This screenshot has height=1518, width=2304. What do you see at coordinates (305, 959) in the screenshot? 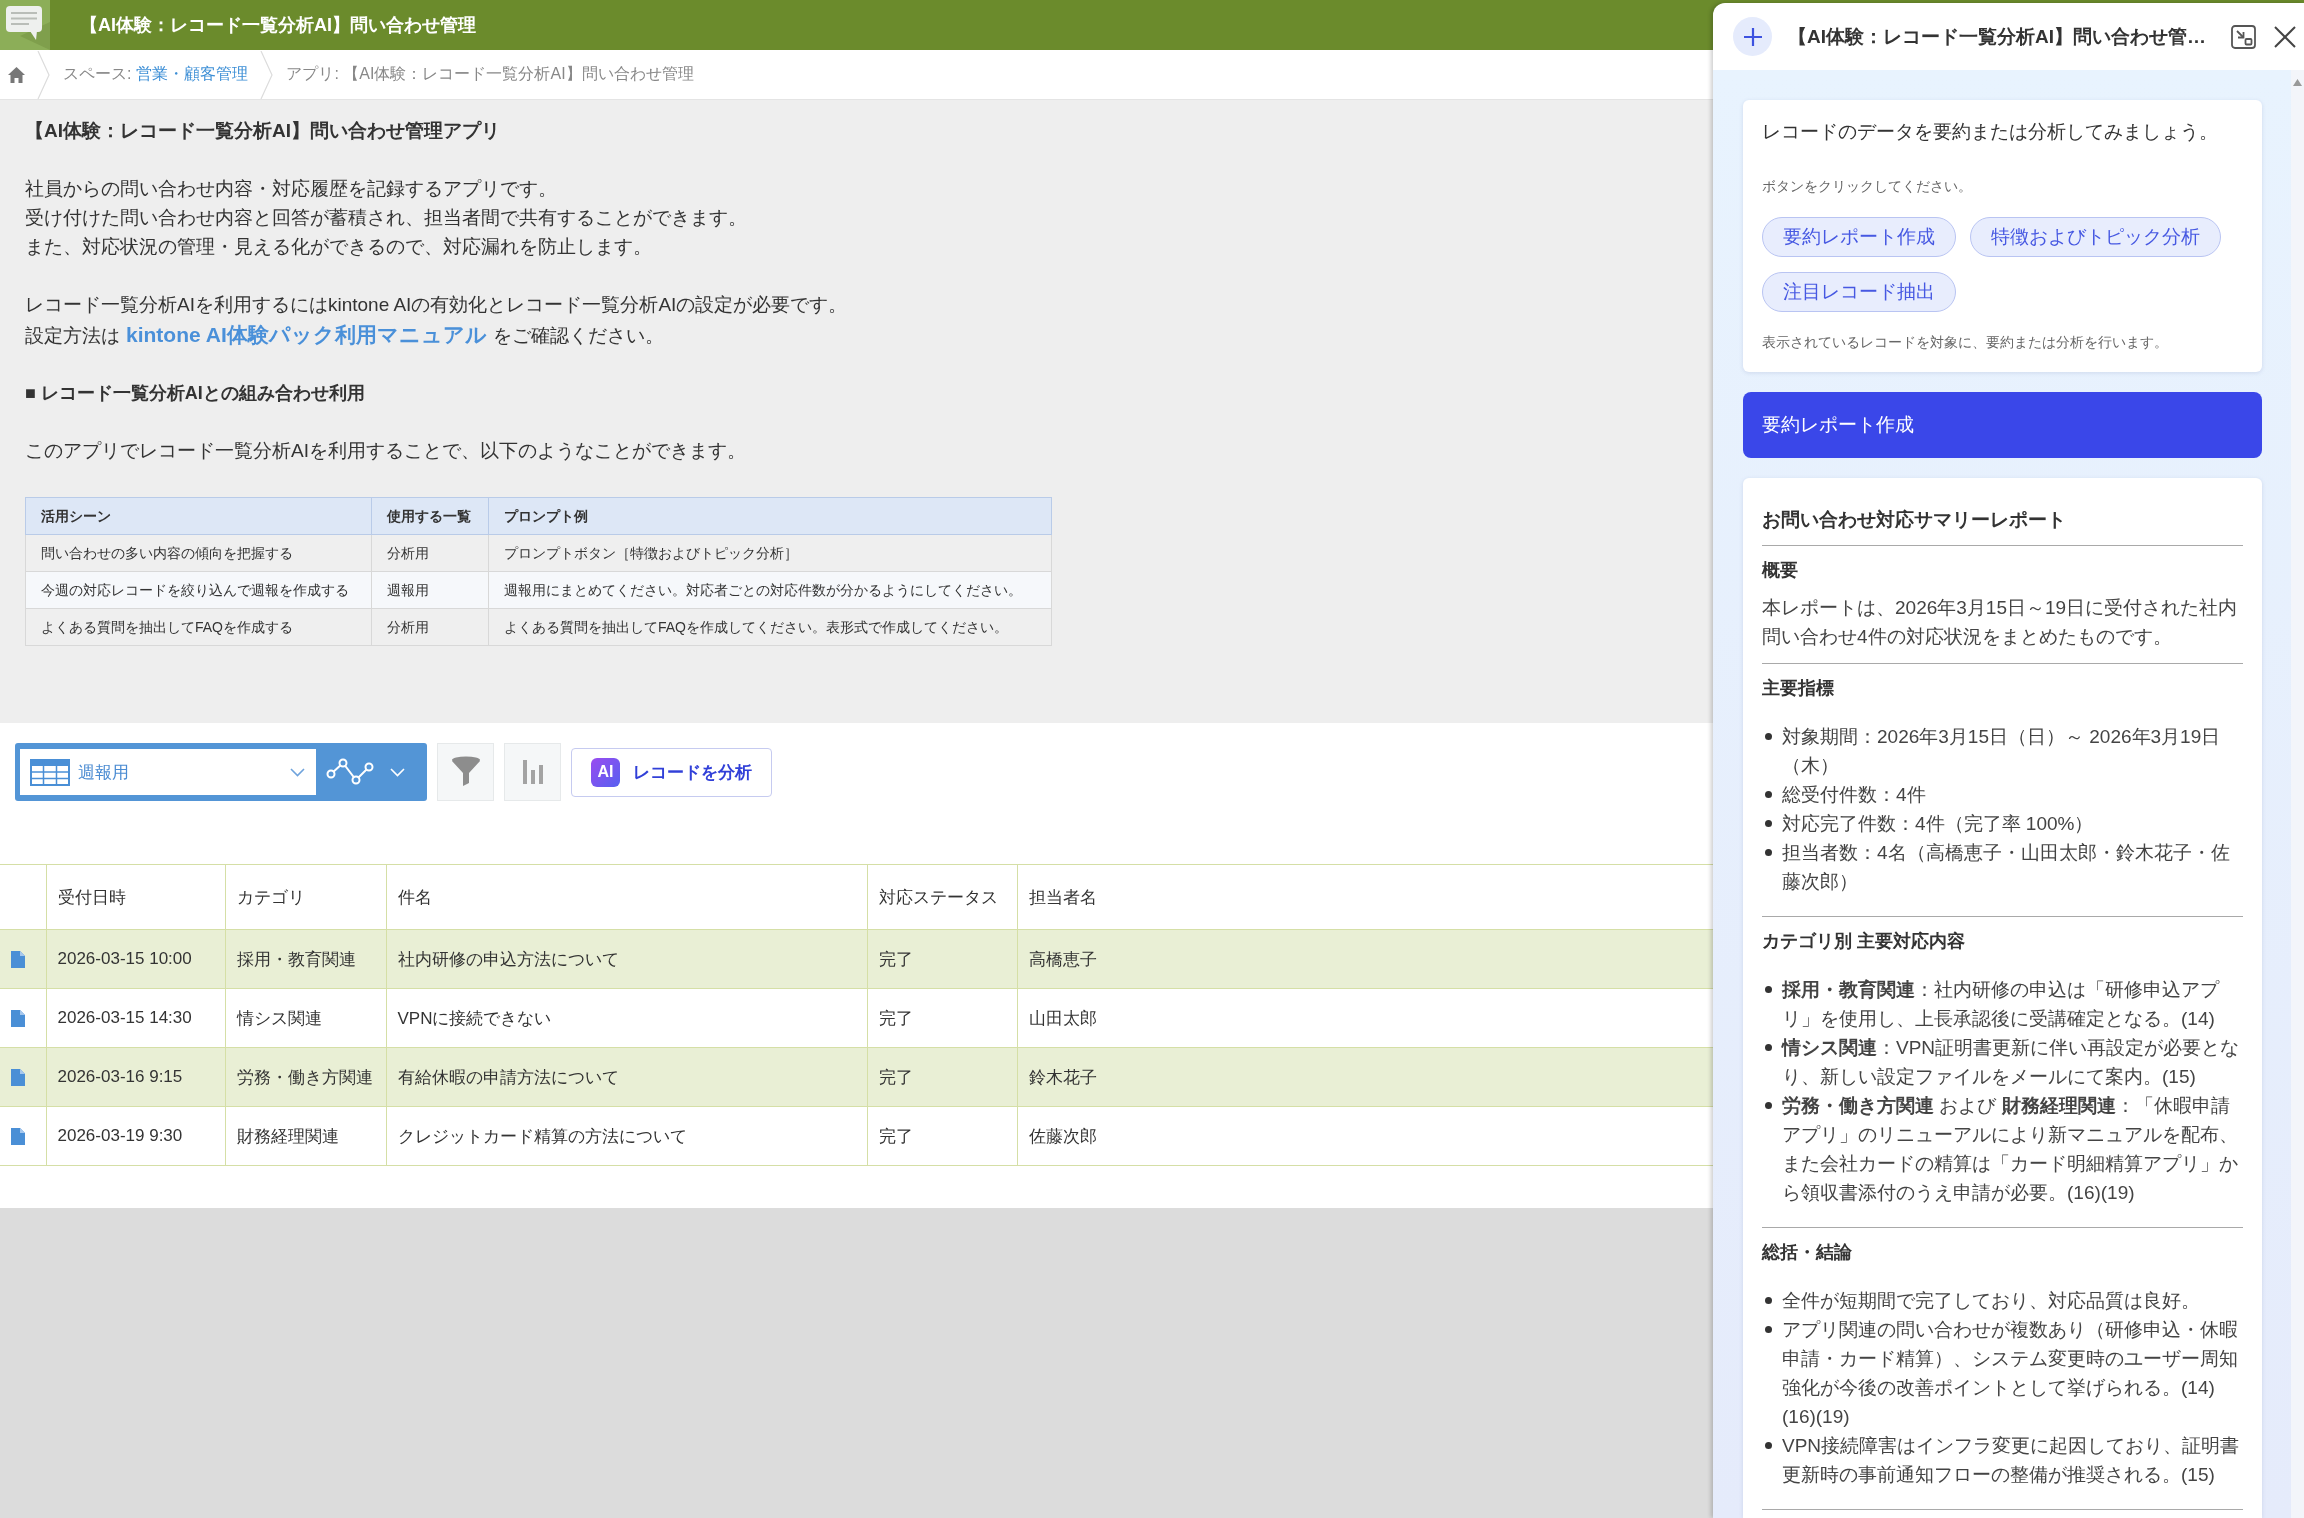
I see `table-cell: 採用・教育関連` at bounding box center [305, 959].